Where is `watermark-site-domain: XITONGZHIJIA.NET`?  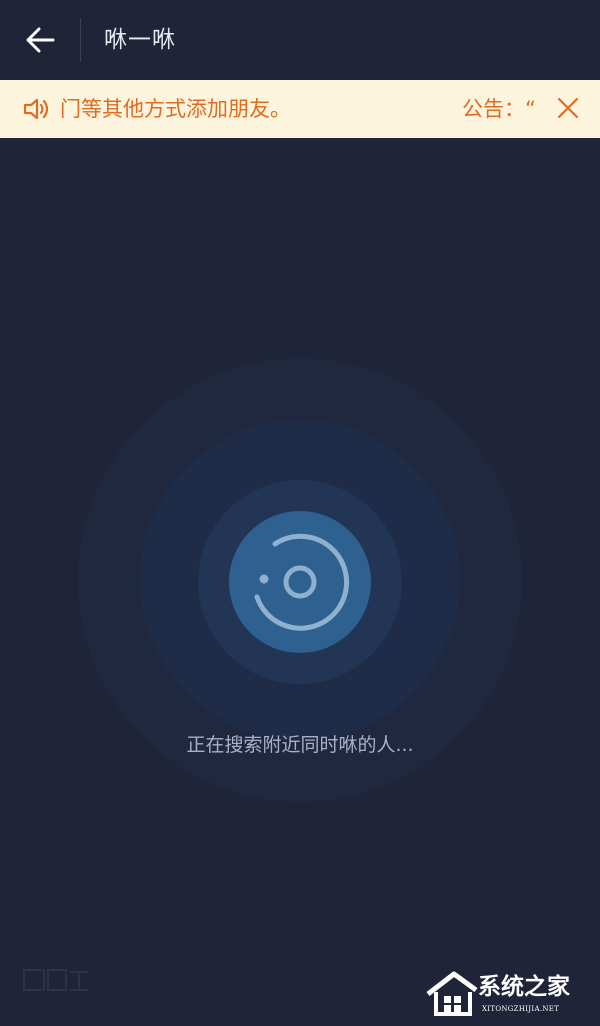
watermark-site-domain: XITONGZHIJIA.NET is located at coordinates (521, 1009).